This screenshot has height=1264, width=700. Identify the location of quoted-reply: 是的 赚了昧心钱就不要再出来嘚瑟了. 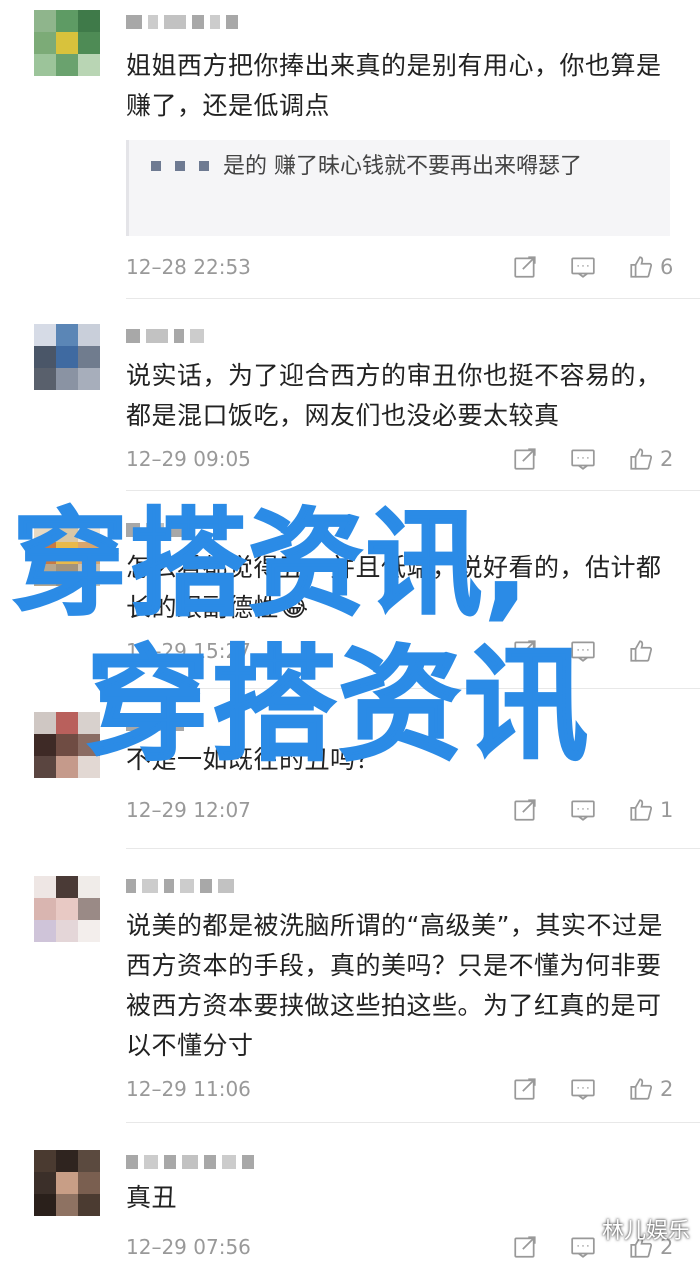
(398, 188).